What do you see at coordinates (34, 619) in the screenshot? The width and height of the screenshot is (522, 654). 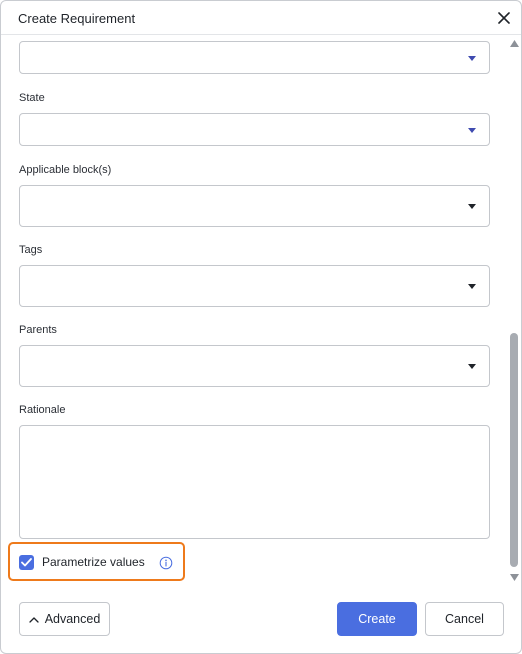 I see `chevron-up-icon` at bounding box center [34, 619].